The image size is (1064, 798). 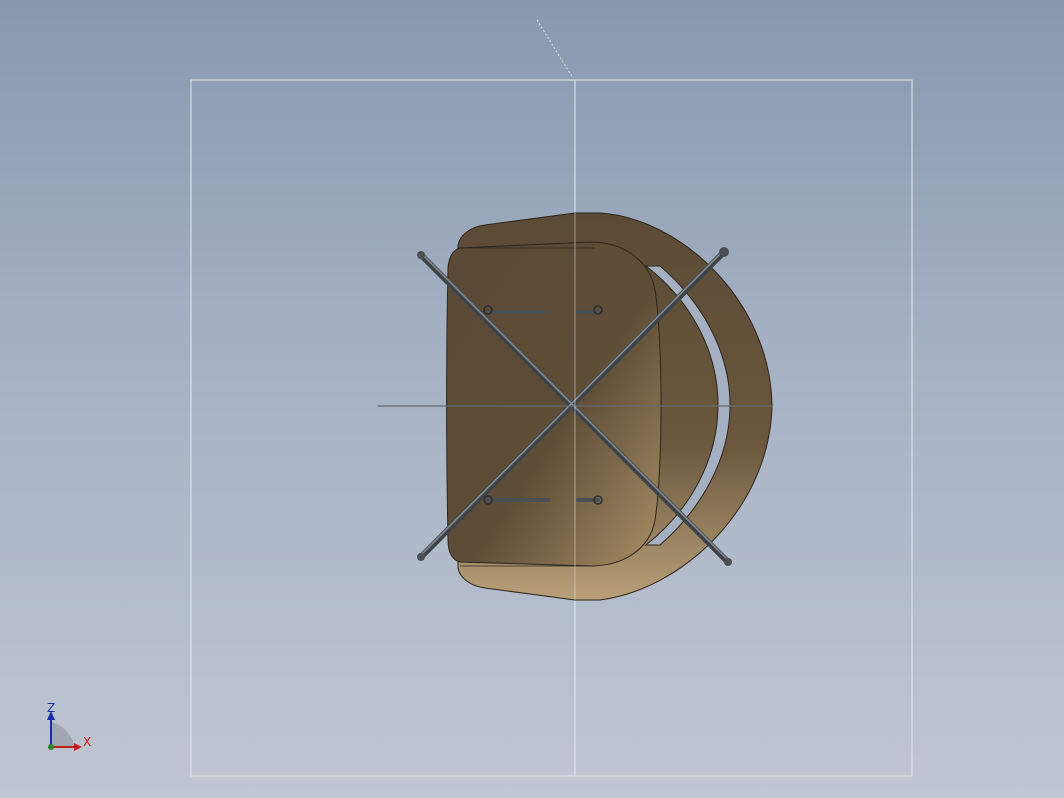 I want to click on x-axis-label: X, so click(x=87, y=742).